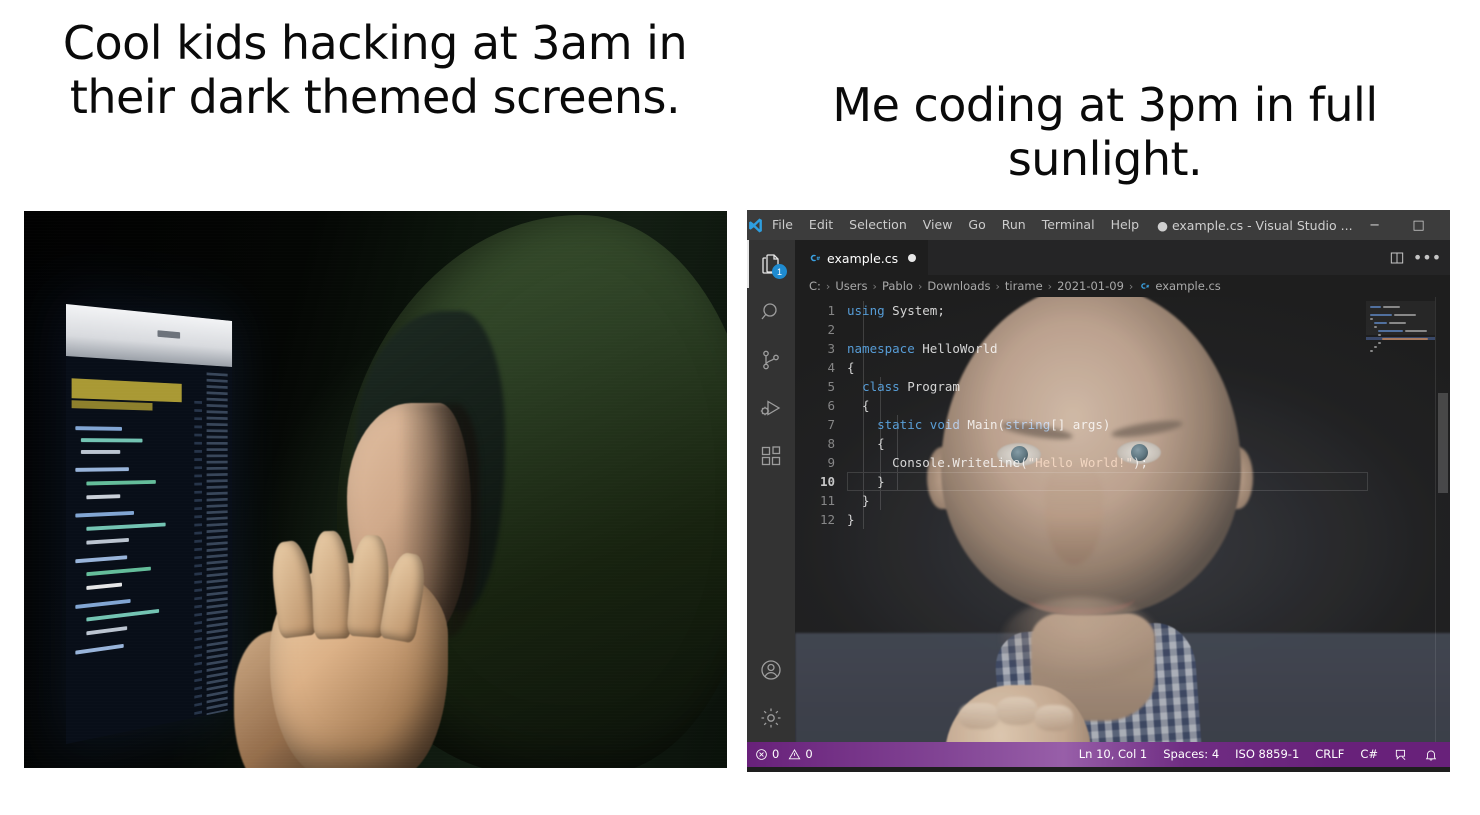 Image resolution: width=1480 pixels, height=815 pixels. What do you see at coordinates (809, 754) in the screenshot?
I see `warning-count: 0` at bounding box center [809, 754].